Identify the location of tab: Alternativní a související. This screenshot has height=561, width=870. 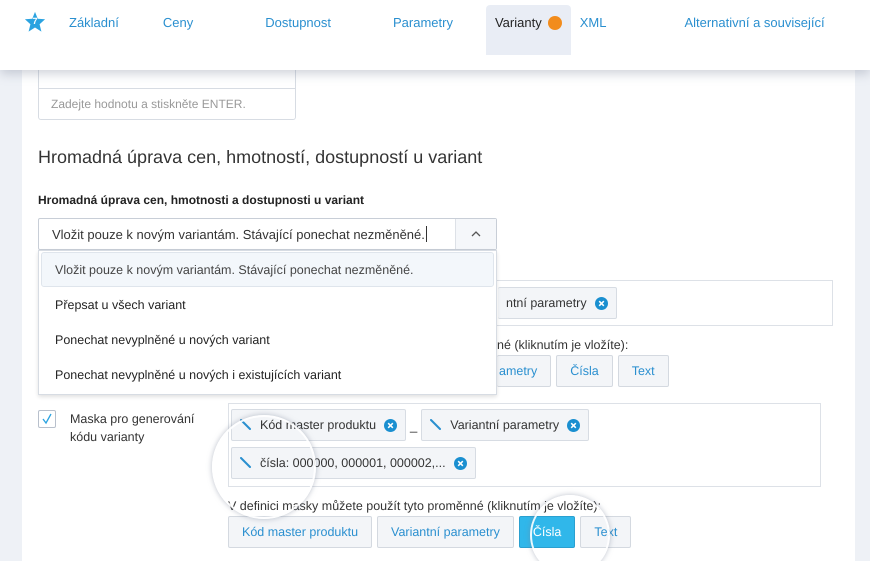
(754, 30).